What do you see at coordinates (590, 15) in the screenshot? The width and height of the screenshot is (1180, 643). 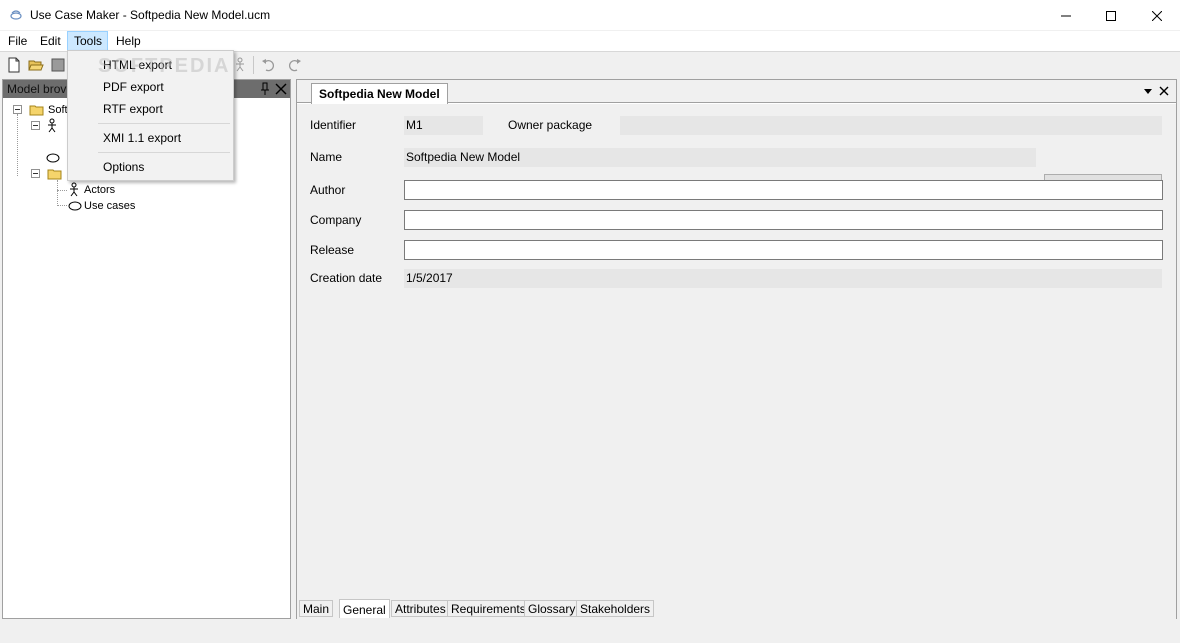 I see `title-bar: Use Case Maker - Softpedia New Model.ucm` at bounding box center [590, 15].